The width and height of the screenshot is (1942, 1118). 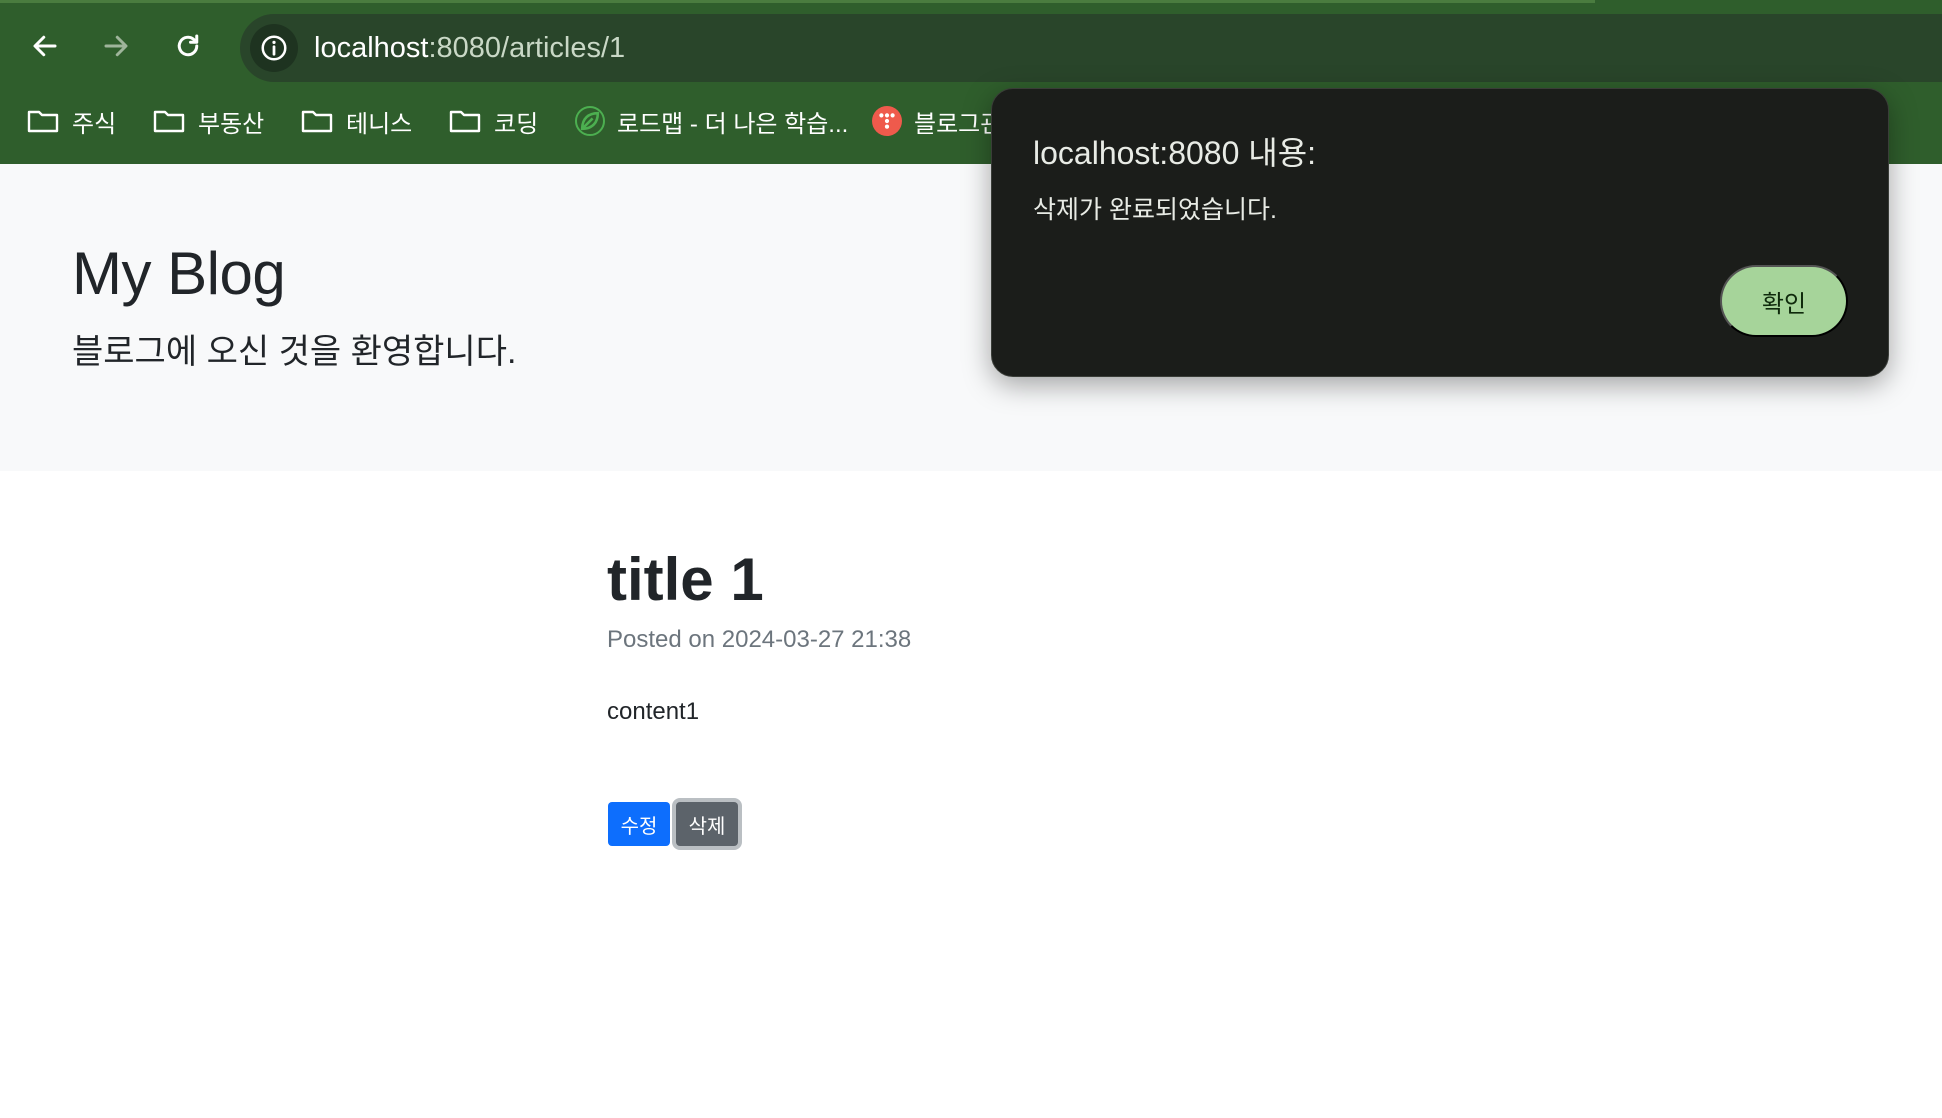 I want to click on dialog-title: localhost:8080 내용:, so click(x=1175, y=153).